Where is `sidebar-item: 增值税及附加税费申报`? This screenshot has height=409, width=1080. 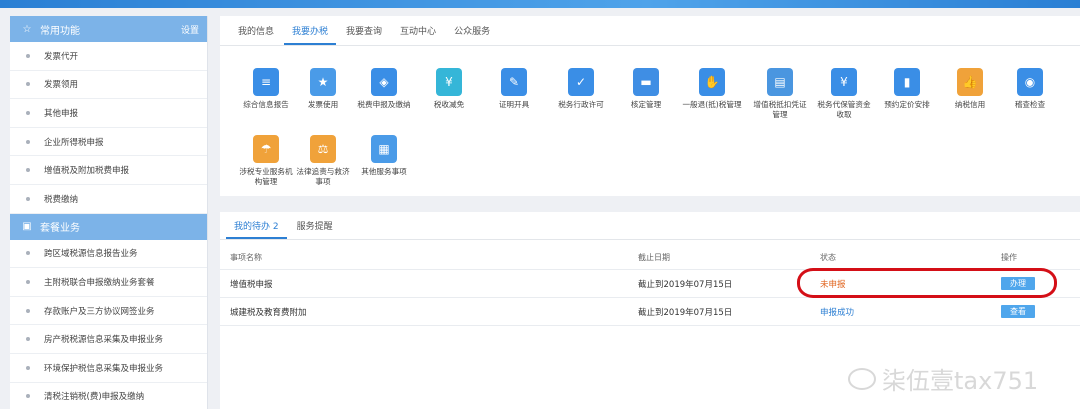 sidebar-item: 增值税及附加税费申报 is located at coordinates (108, 170).